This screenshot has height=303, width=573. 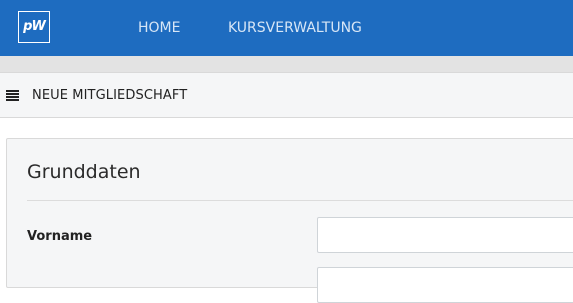 What do you see at coordinates (110, 95) in the screenshot?
I see `page-title: NEUE MITGLIEDSCHAFT` at bounding box center [110, 95].